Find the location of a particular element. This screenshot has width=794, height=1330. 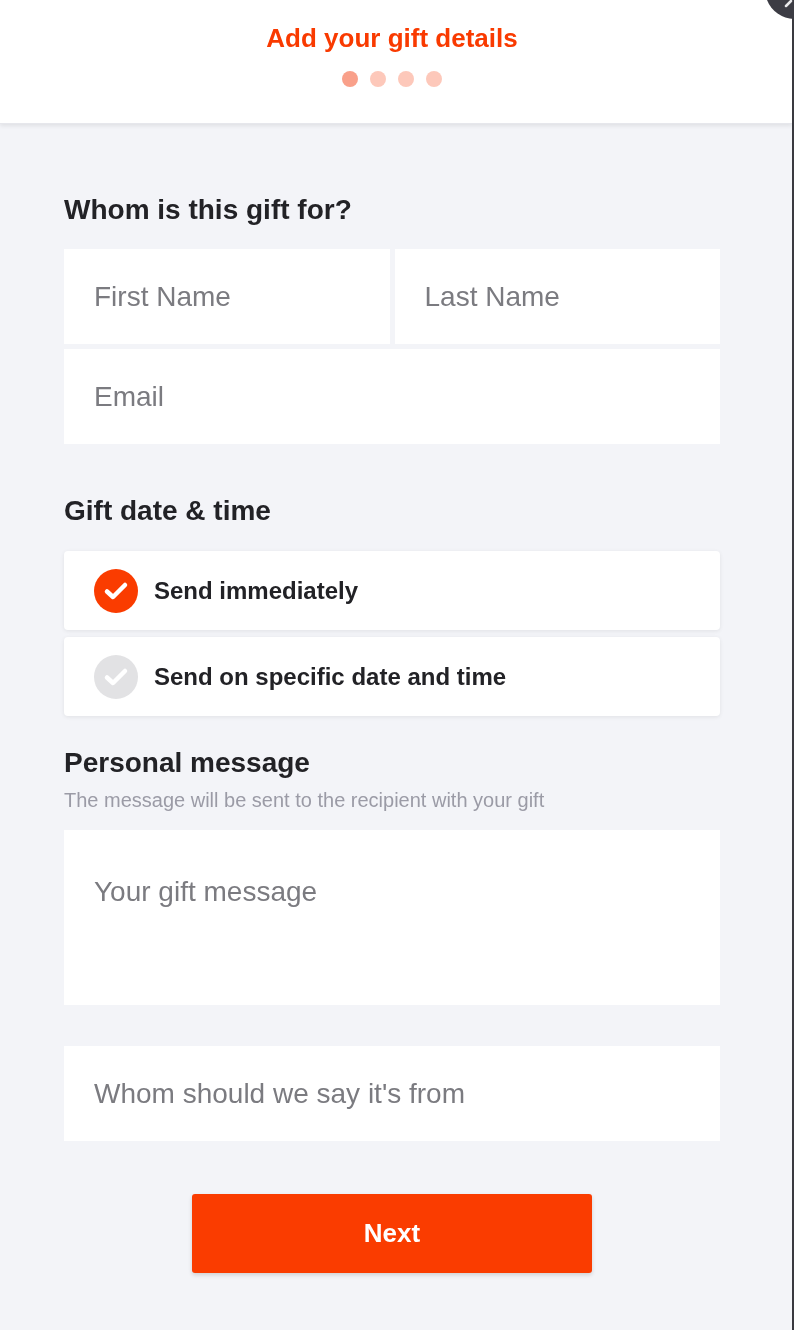

input-field: Email is located at coordinates (392, 396).